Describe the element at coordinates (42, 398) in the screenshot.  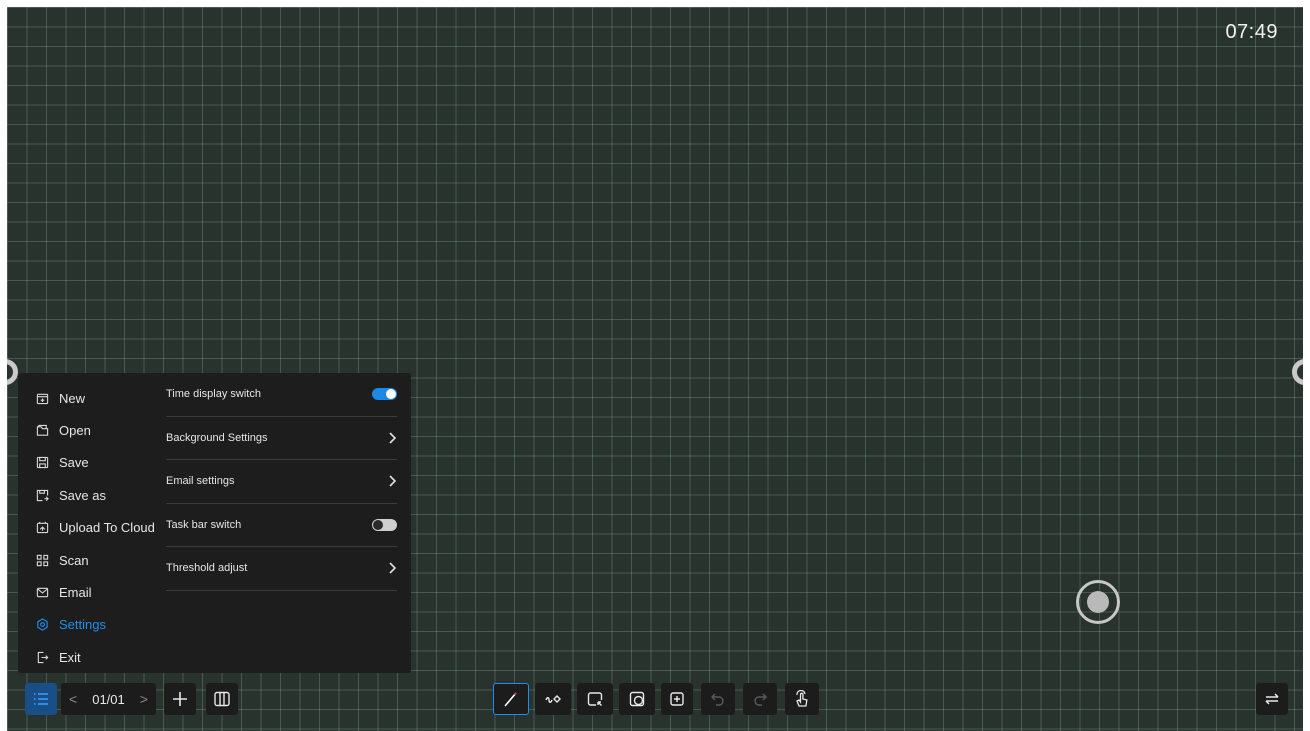
I see `new-file-icon` at that location.